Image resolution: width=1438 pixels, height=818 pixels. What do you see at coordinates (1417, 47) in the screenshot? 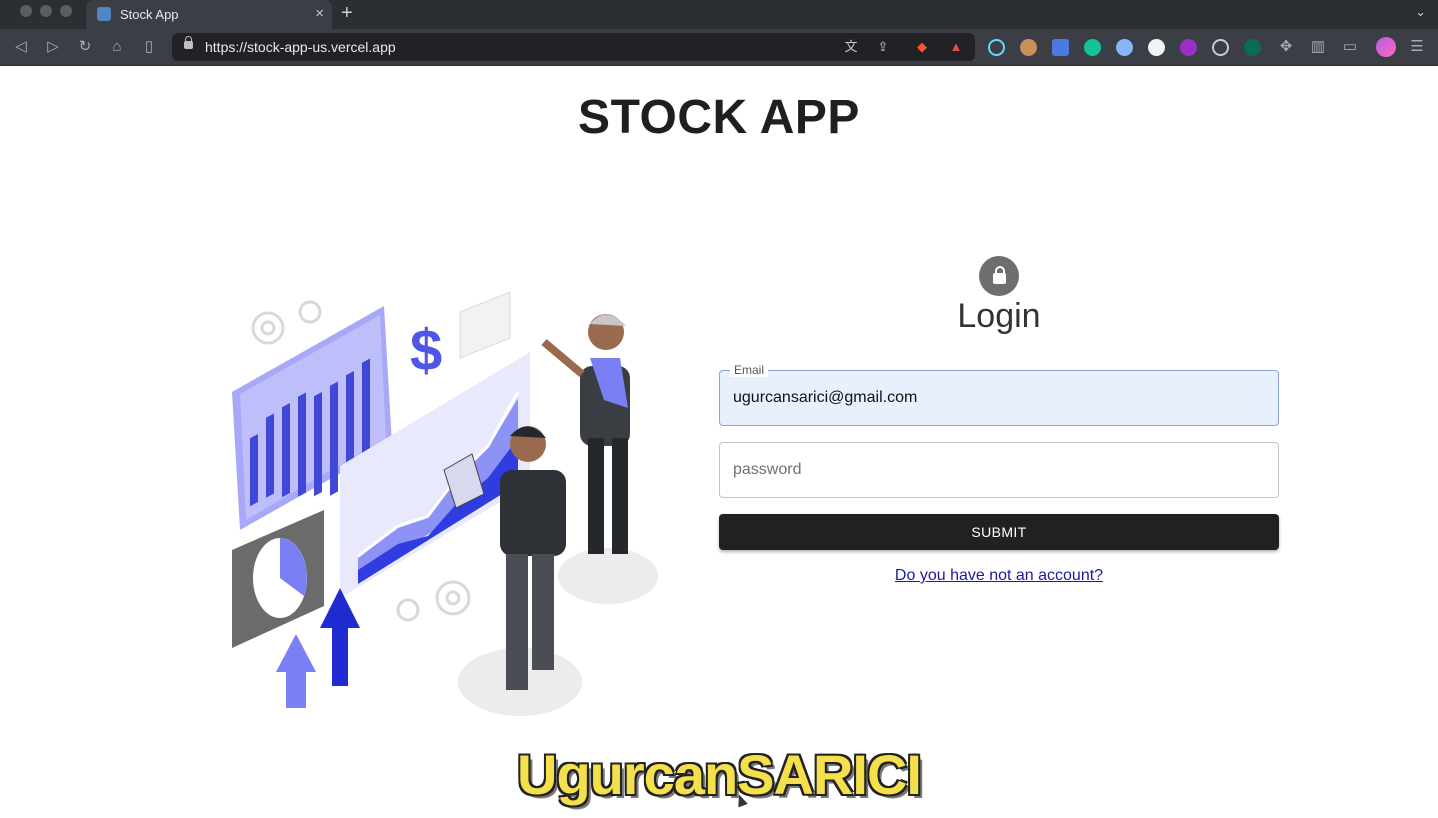
I see `menu-icon: ☰` at bounding box center [1417, 47].